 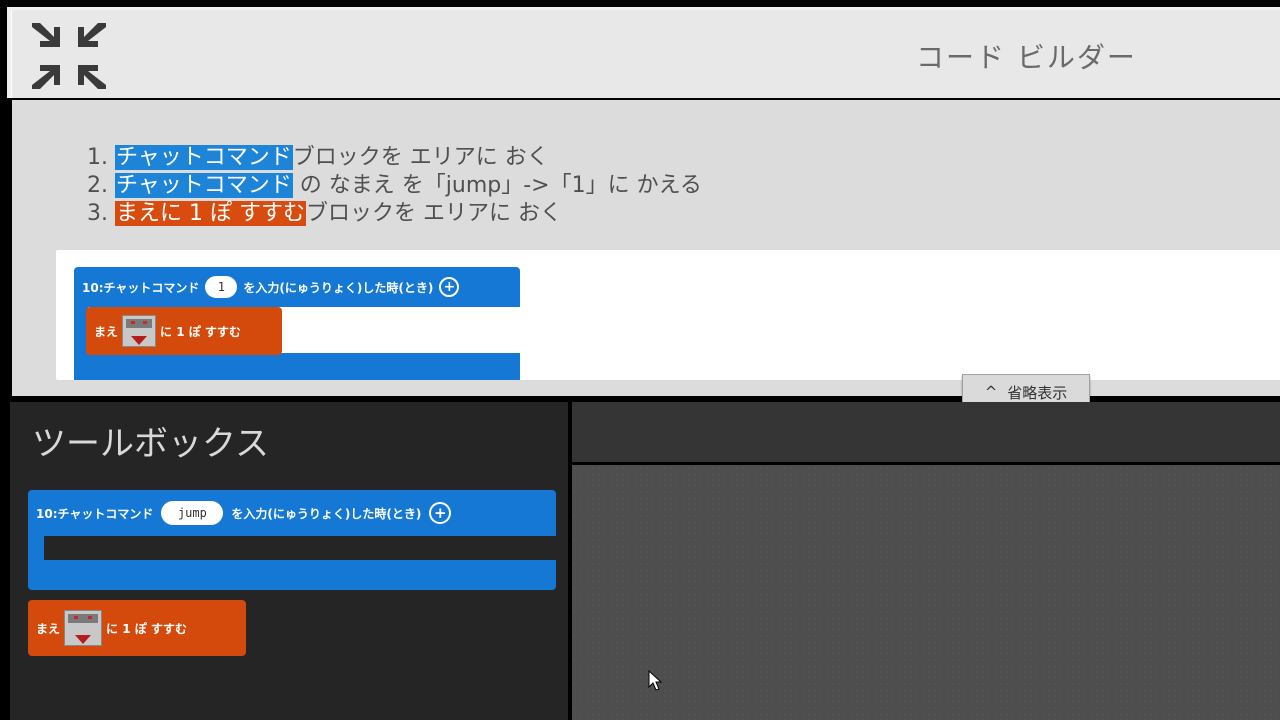 What do you see at coordinates (69, 56) in the screenshot?
I see `collapse-arrows-icon` at bounding box center [69, 56].